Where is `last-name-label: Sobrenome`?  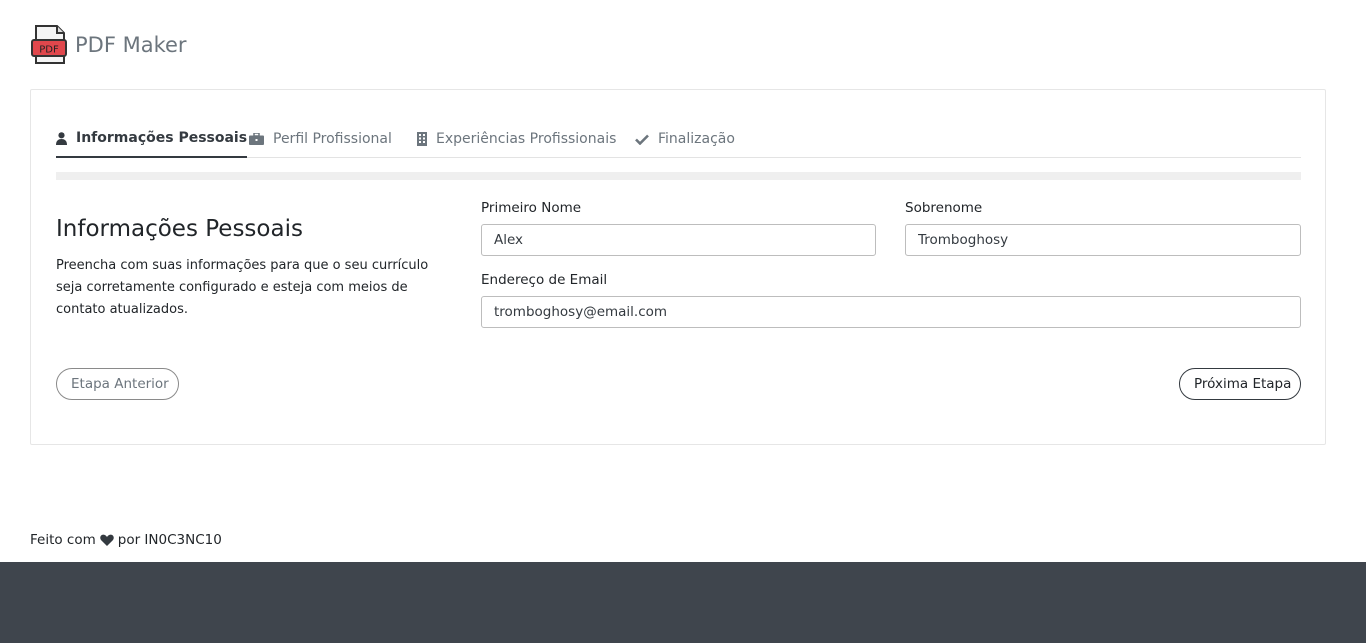 last-name-label: Sobrenome is located at coordinates (944, 208).